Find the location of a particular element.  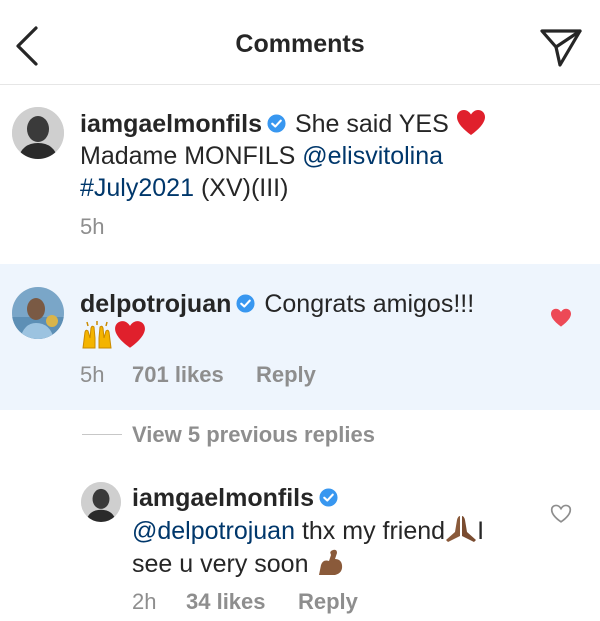

replies-divider is located at coordinates (102, 434).